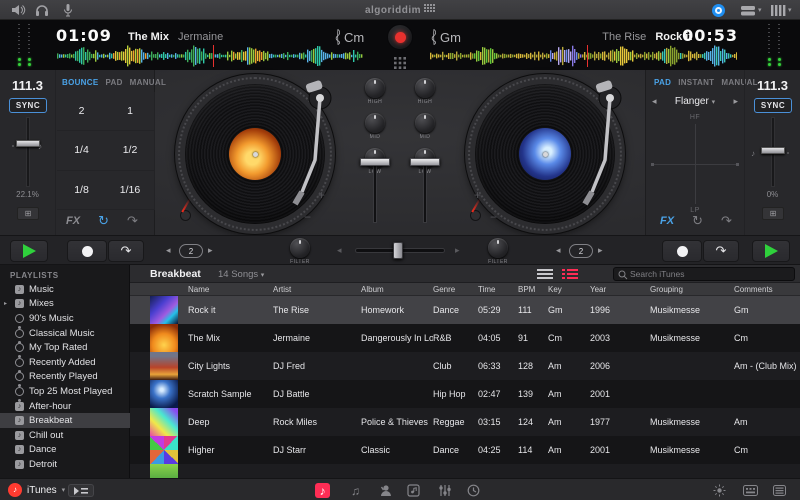  Describe the element at coordinates (28, 143) in the screenshot. I see `deck-a-tempo-slider-handle` at that location.